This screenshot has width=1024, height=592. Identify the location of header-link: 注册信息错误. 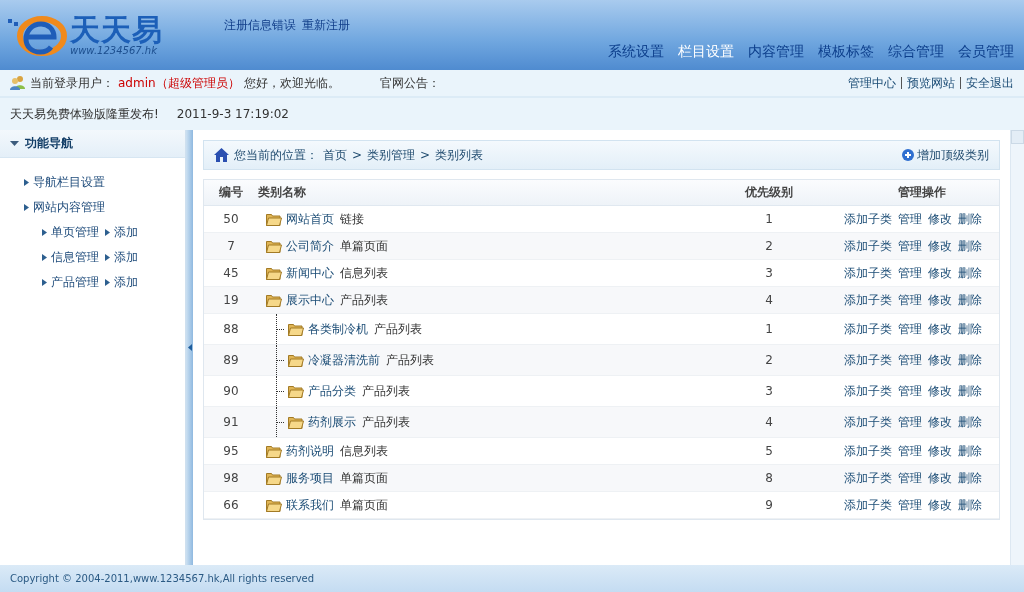
(260, 25).